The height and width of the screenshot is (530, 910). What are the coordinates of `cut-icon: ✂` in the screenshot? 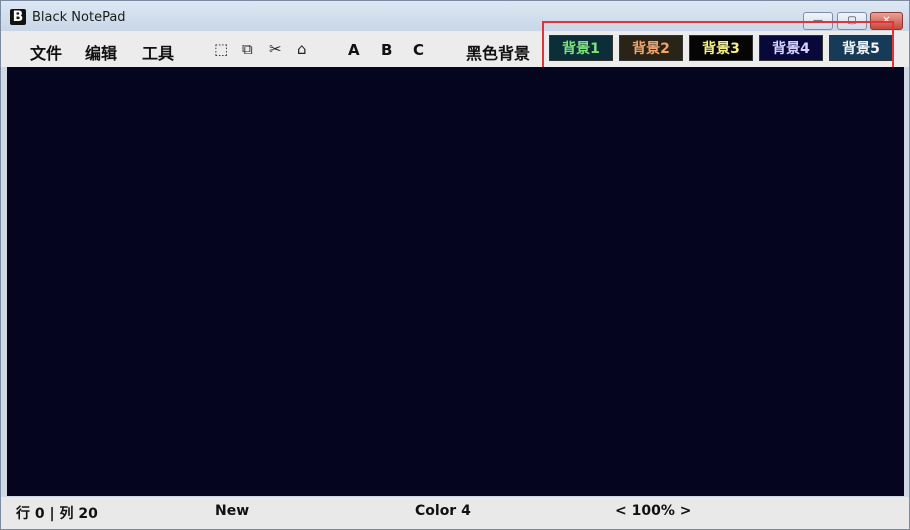 It's located at (275, 49).